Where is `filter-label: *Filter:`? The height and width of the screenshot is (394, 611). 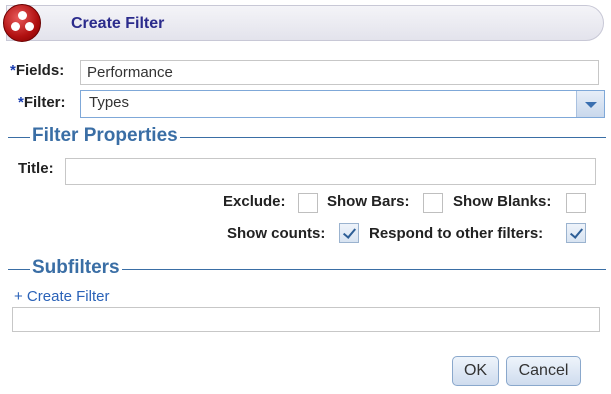 filter-label: *Filter: is located at coordinates (42, 102).